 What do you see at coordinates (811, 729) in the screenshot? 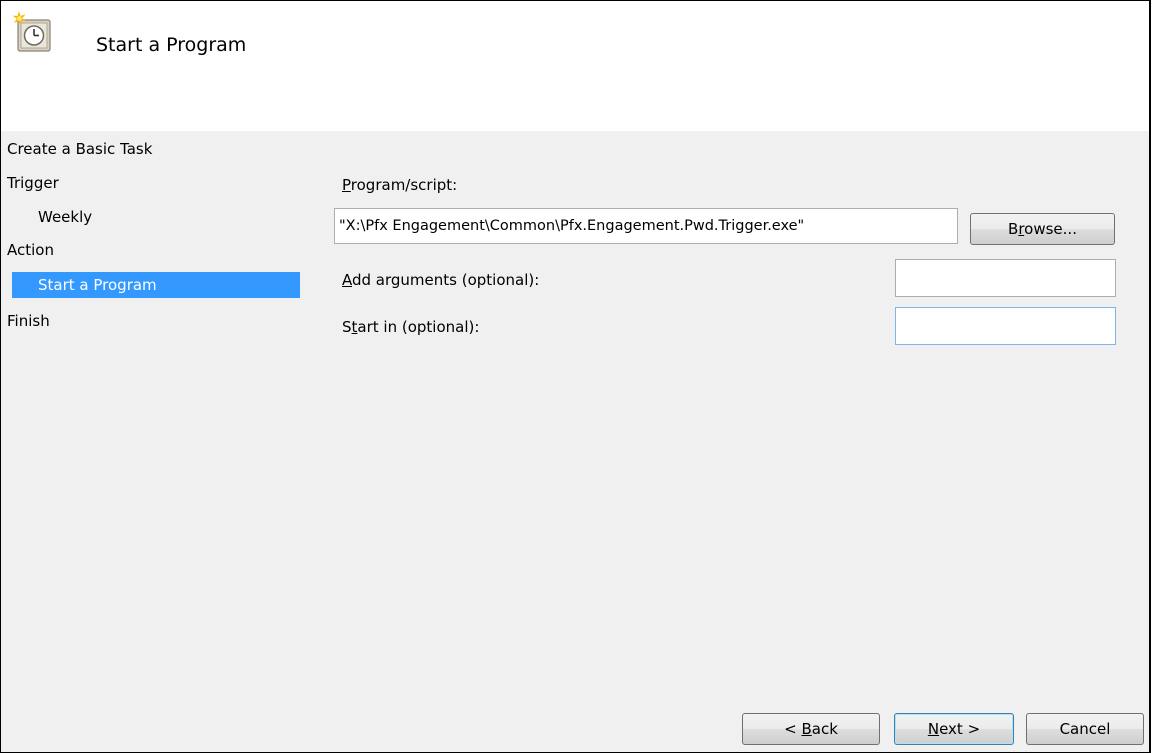
I see `back-button: < Back` at bounding box center [811, 729].